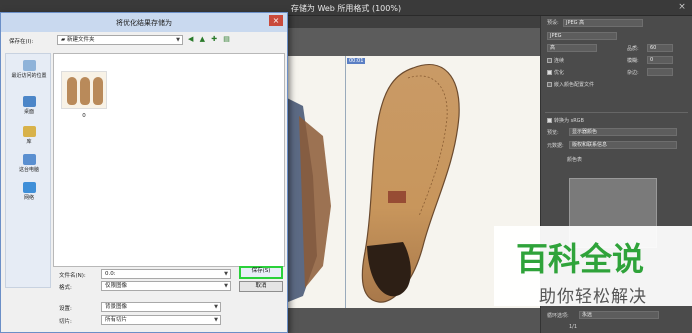 This screenshot has height=333, width=692. I want to click on page-counter: 1/1, so click(573, 327).